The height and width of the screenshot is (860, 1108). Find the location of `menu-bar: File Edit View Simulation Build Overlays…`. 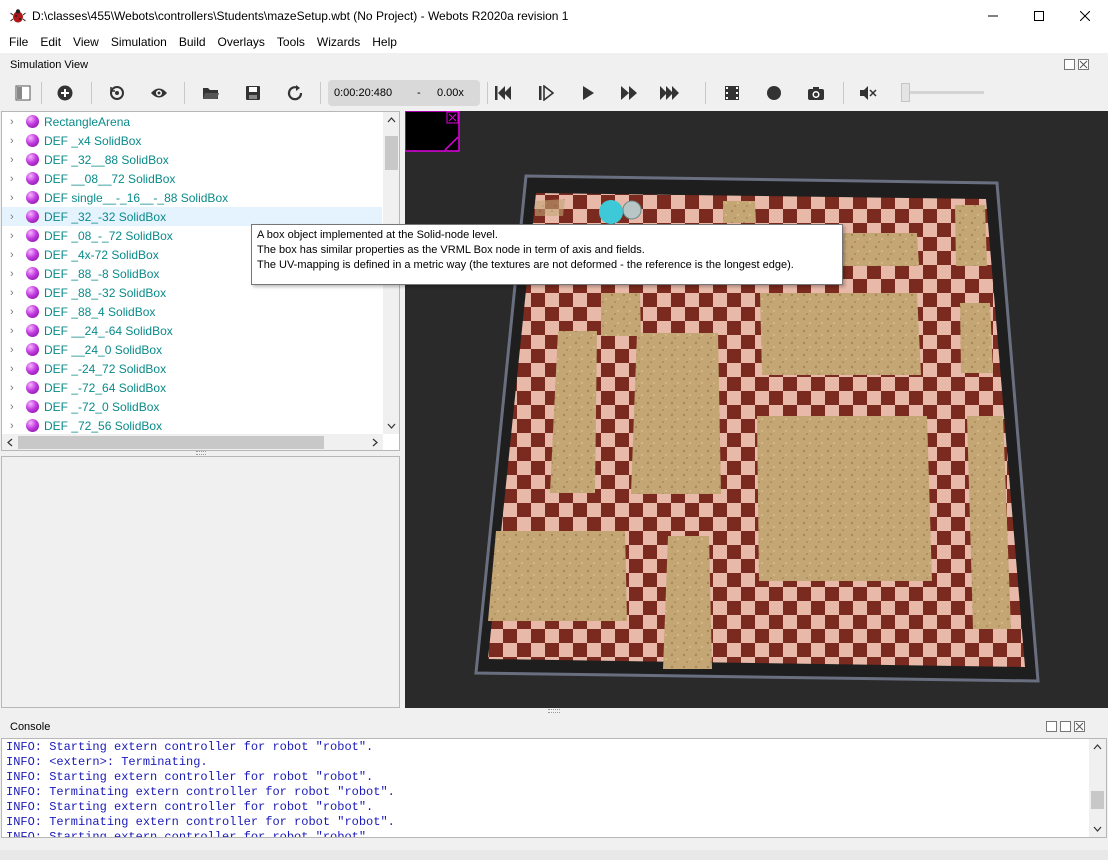

menu-bar: File Edit View Simulation Build Overlays… is located at coordinates (554, 42).